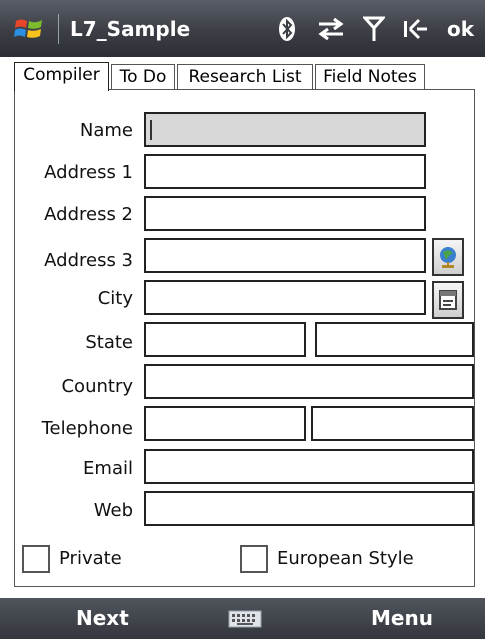 Image resolution: width=485 pixels, height=639 pixels. Describe the element at coordinates (29, 29) in the screenshot. I see `windows-start-icon` at that location.